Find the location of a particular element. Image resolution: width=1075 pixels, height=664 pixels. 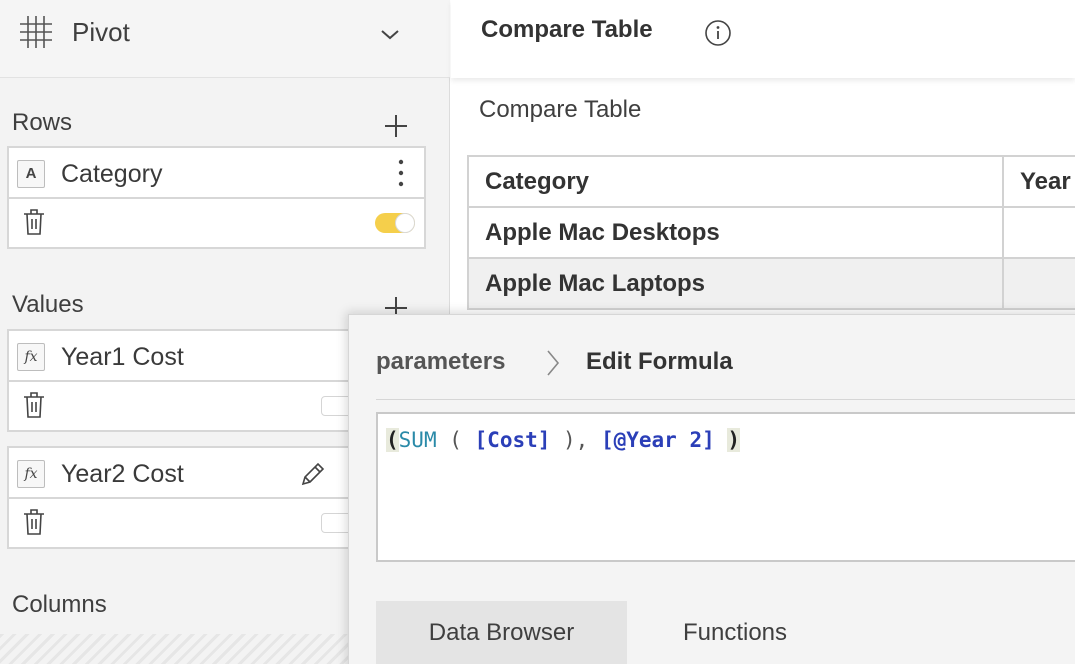

chevron-right-icon is located at coordinates (553, 363).